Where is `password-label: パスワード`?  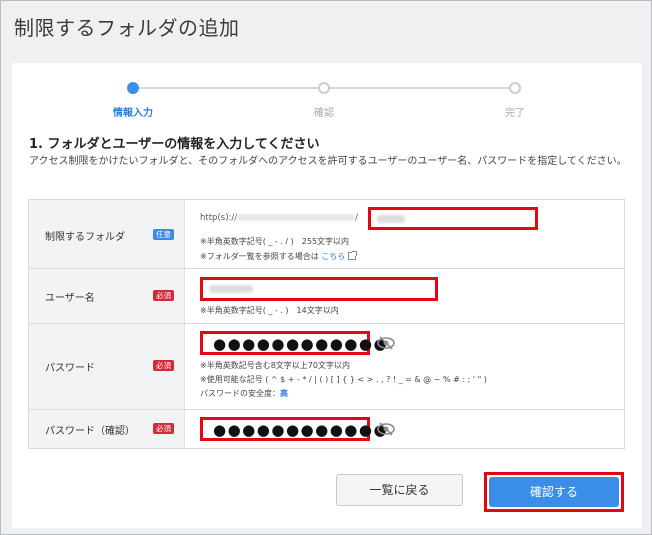 password-label: パスワード is located at coordinates (70, 368).